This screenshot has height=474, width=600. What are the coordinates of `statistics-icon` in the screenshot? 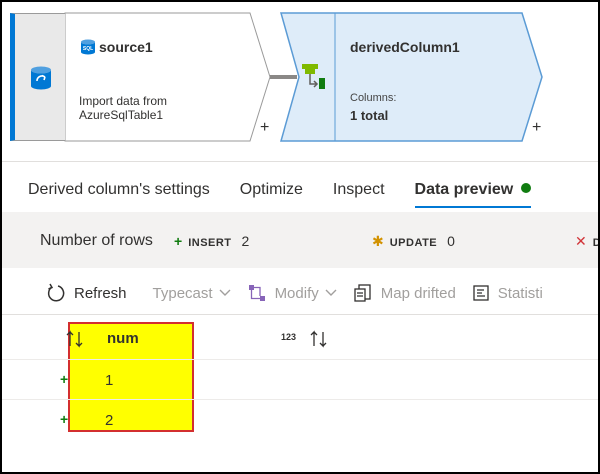 It's located at (481, 293).